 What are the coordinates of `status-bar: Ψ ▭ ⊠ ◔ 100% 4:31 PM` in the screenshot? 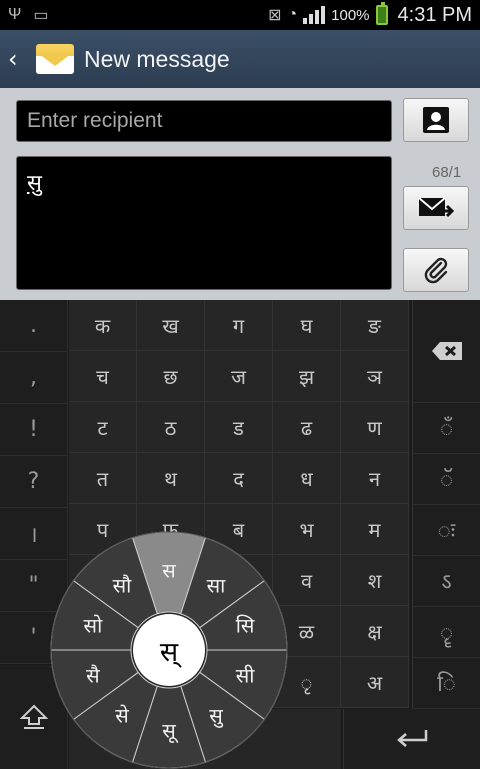 It's located at (240, 15).